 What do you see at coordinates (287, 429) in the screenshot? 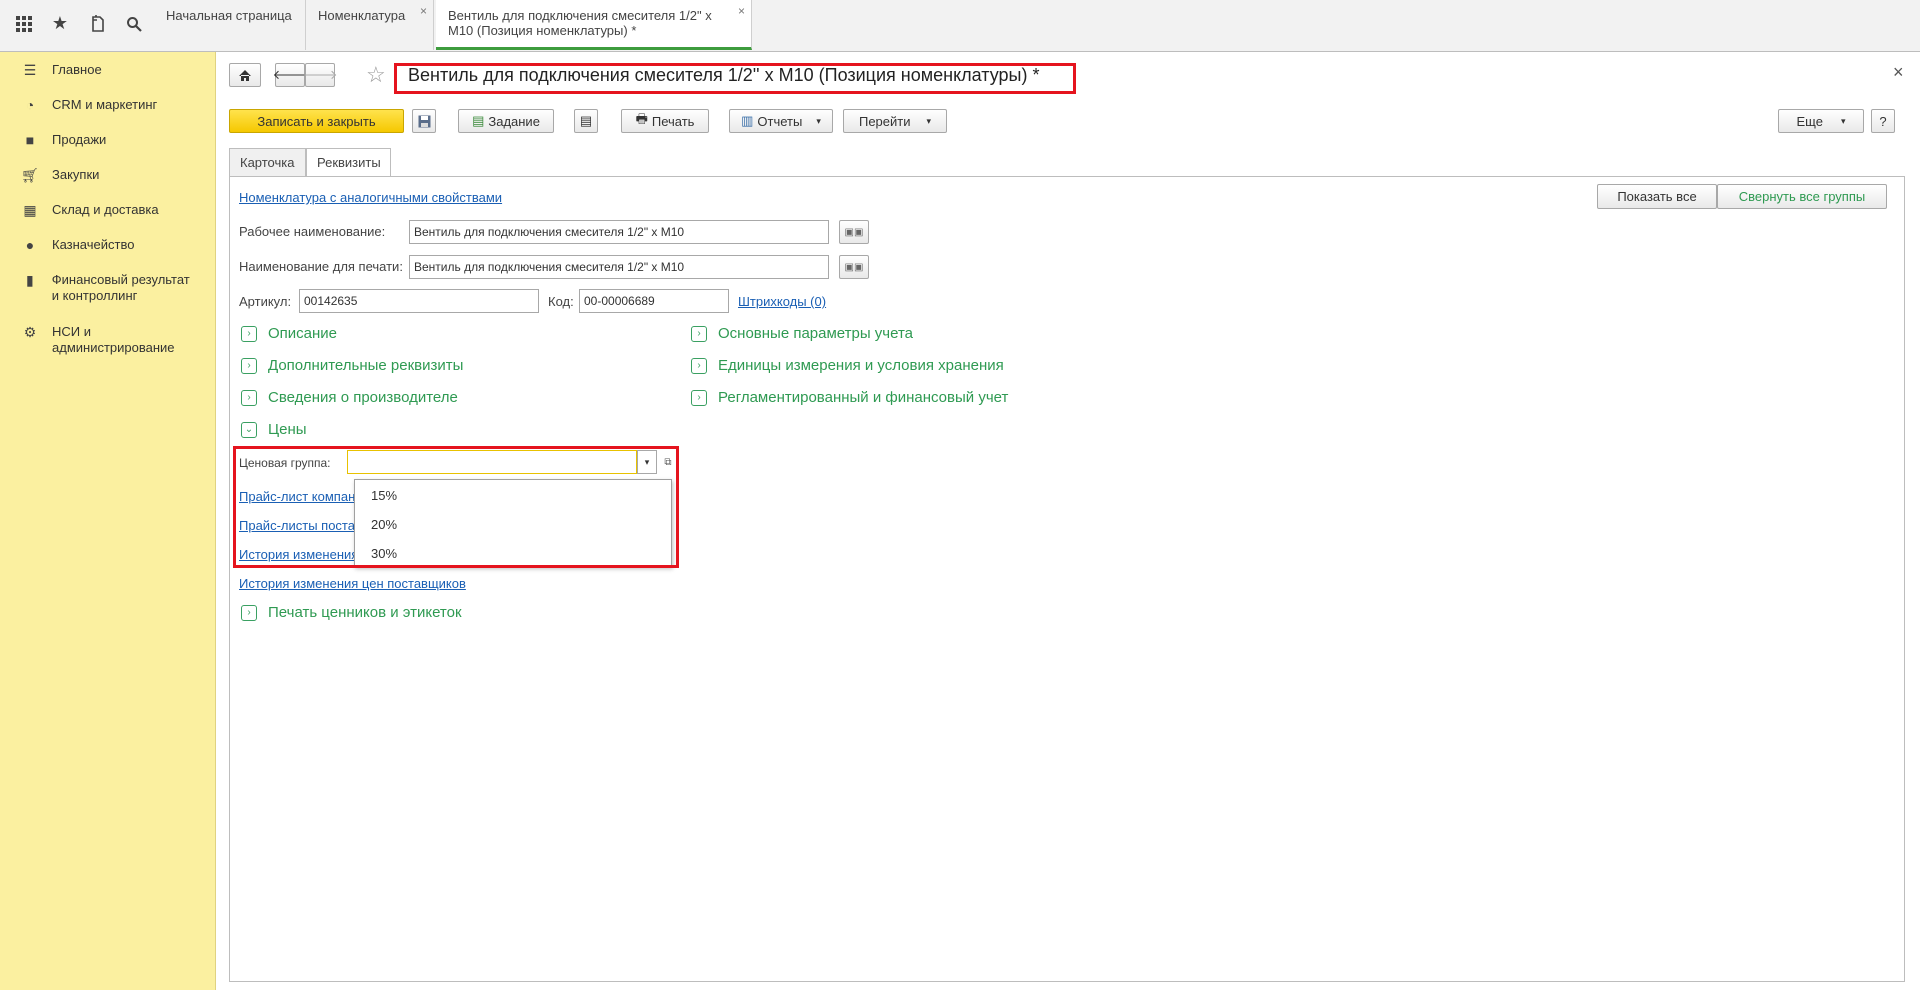
I see `group-label: Цены` at bounding box center [287, 429].